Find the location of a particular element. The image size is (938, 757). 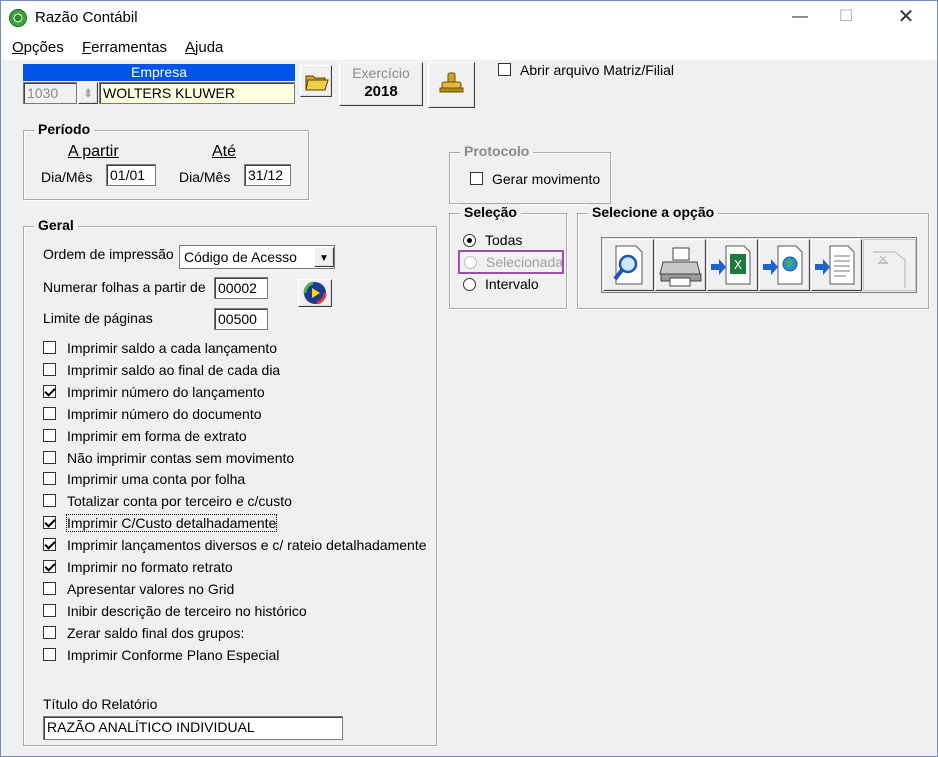

ordem-impressao-dropdown: ▼ is located at coordinates (324, 257).